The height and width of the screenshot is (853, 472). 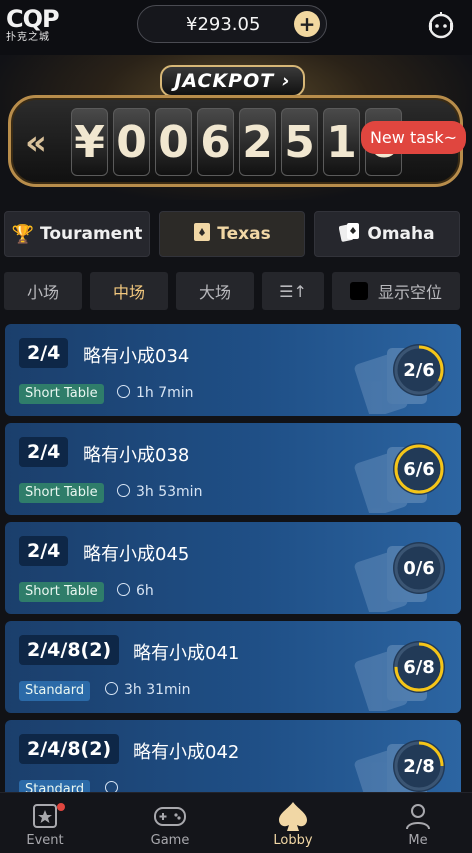 I want to click on nav-game-label: Game, so click(x=170, y=840).